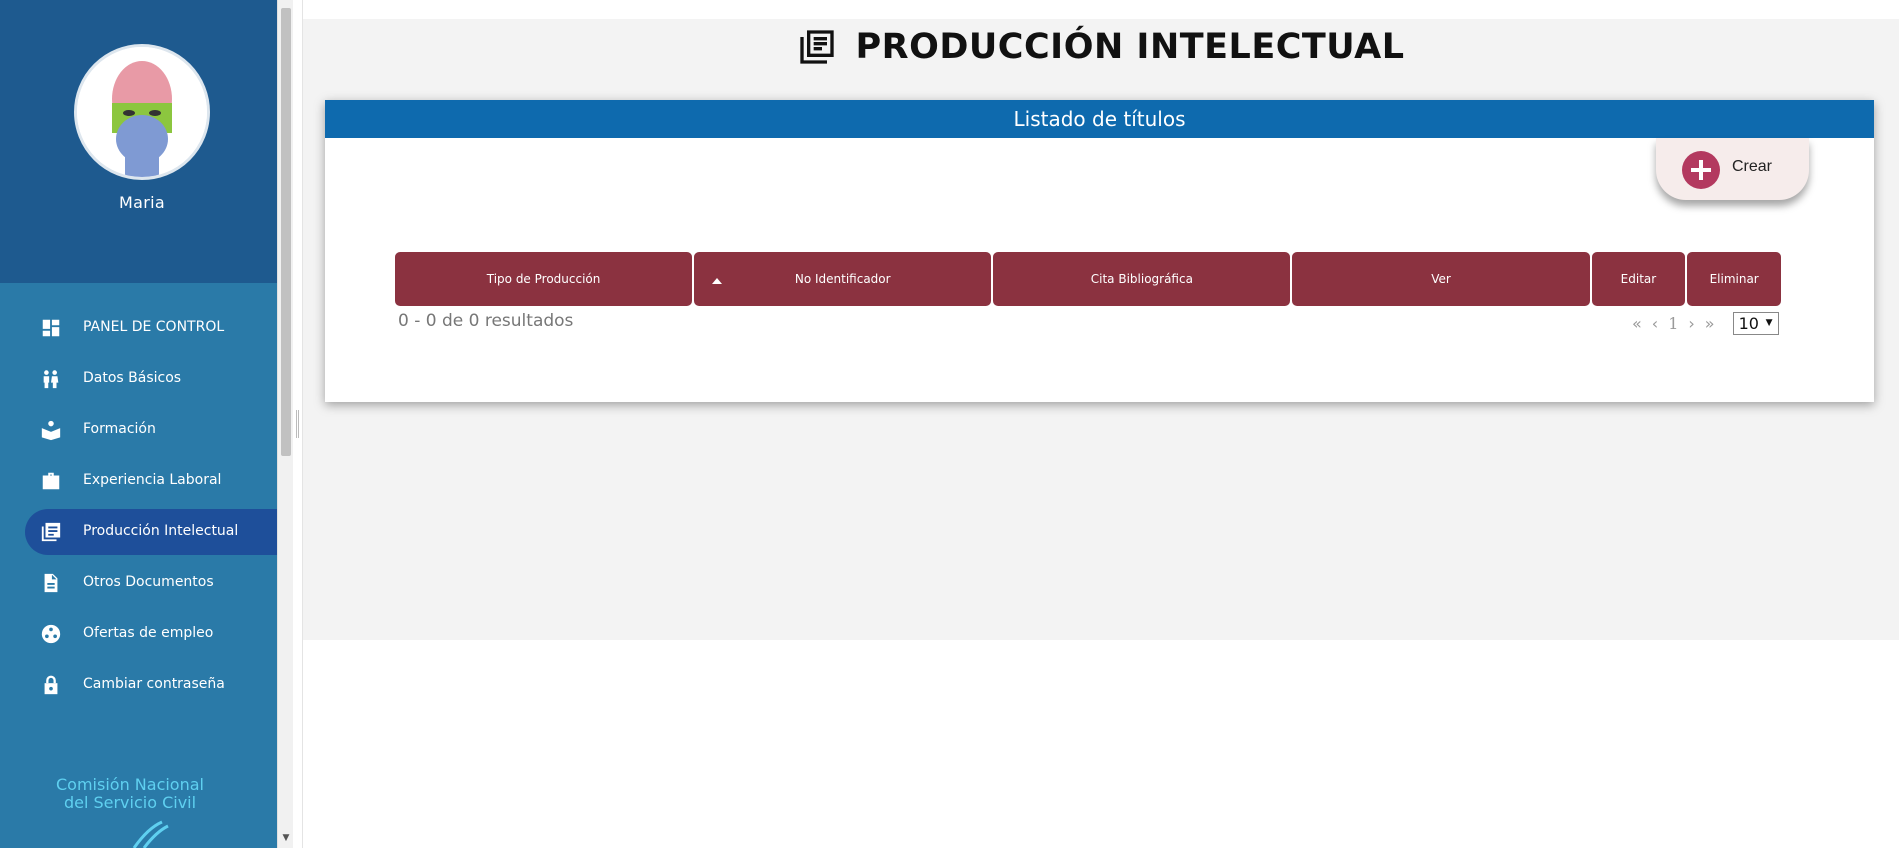 Image resolution: width=1899 pixels, height=848 pixels. Describe the element at coordinates (1130, 47) in the screenshot. I see `page-title: PRODUCCIÓN INTELECTUAL` at that location.